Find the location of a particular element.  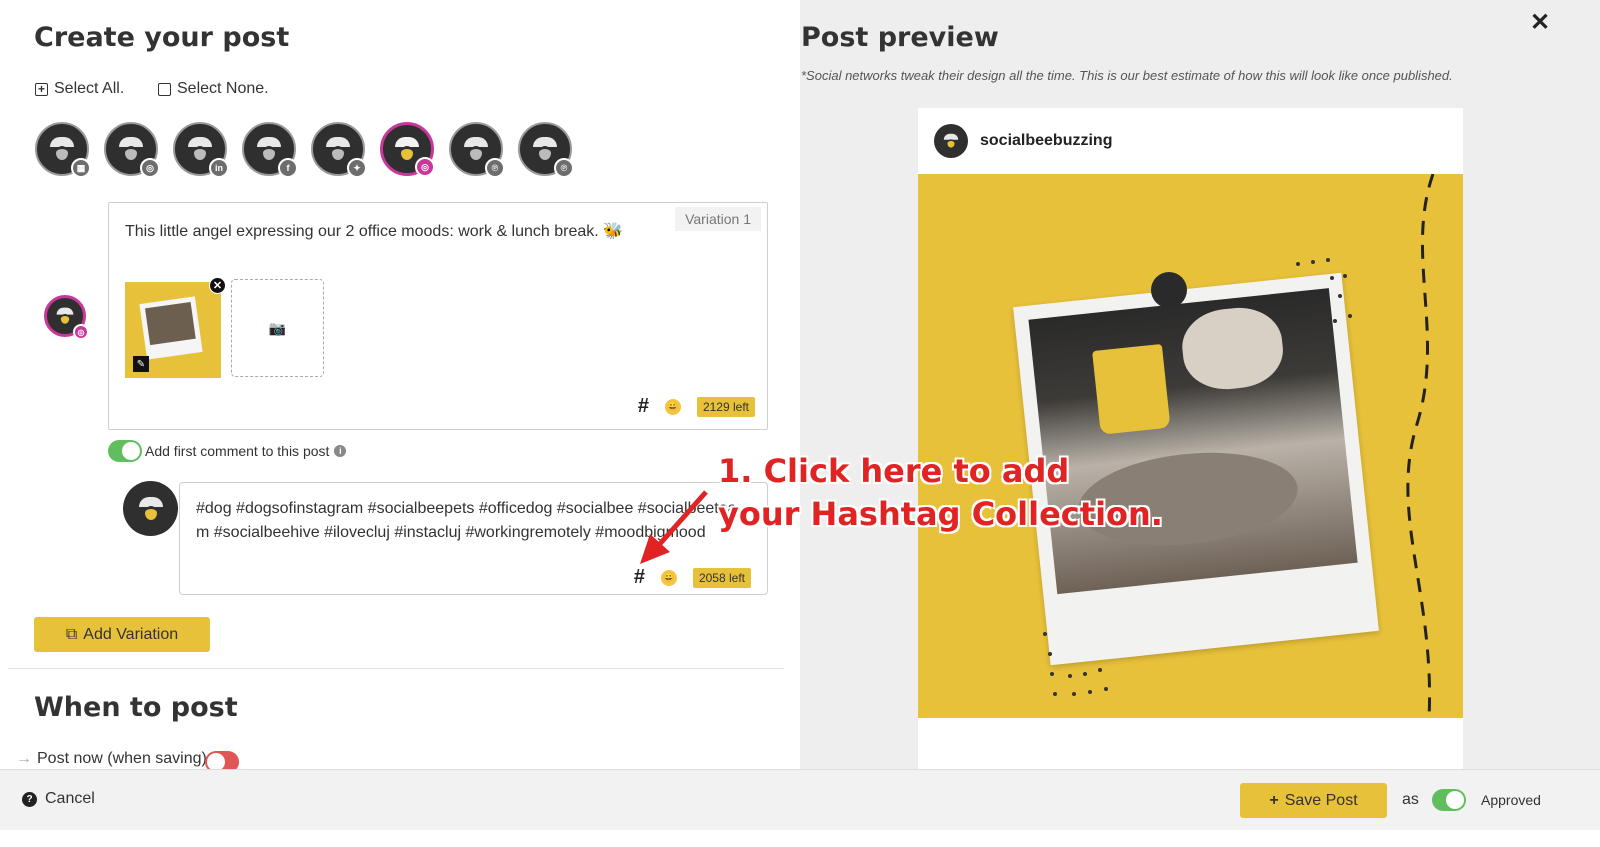

annotation-line-1: 1. Click here to add is located at coordinates (894, 471).